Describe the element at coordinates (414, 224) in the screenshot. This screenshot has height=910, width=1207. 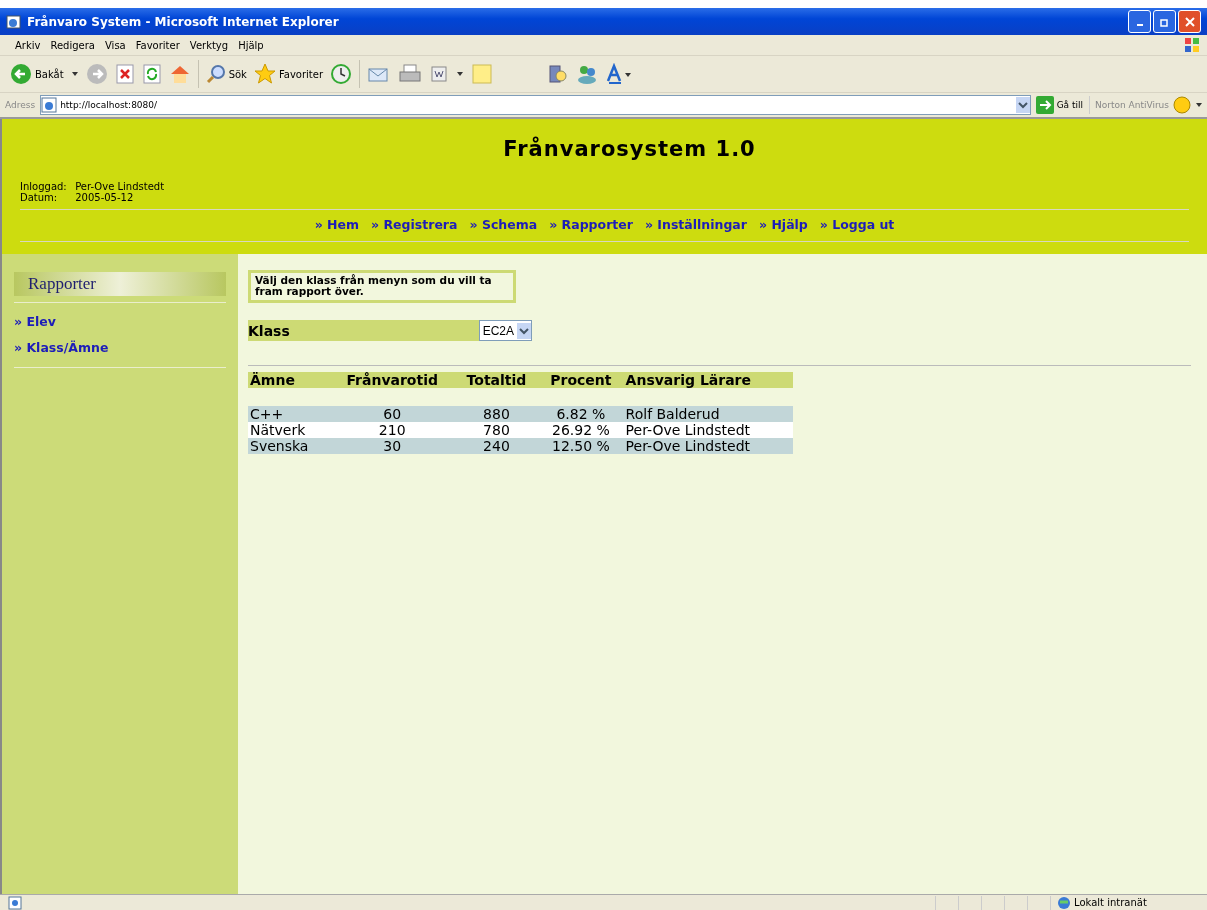
I see `nav-link: » Registrera` at that location.